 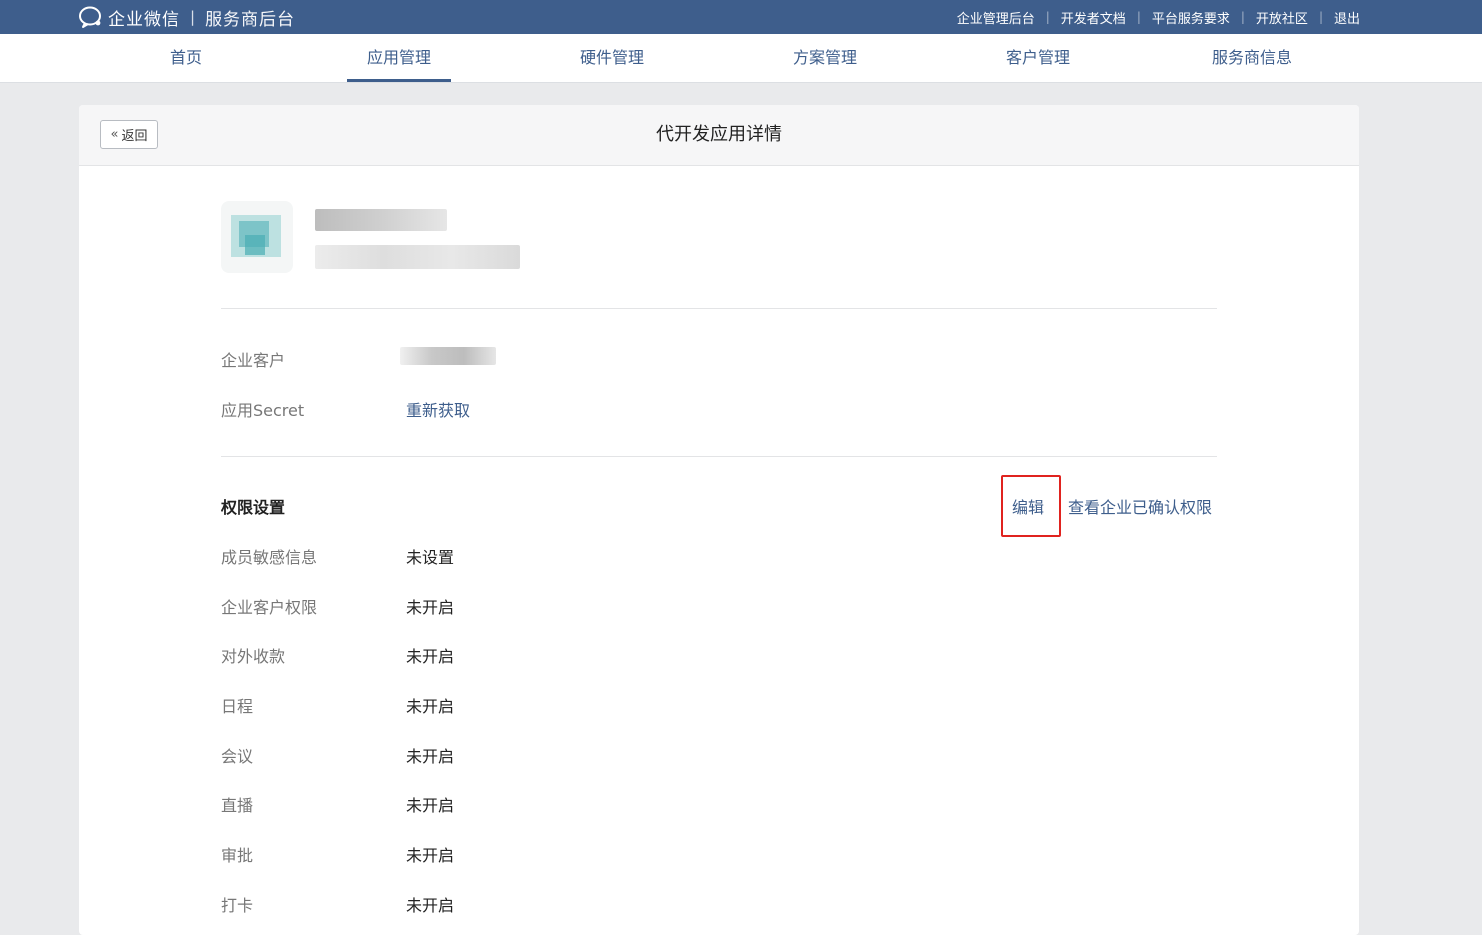 I want to click on page-title: 代开发应用详情, so click(x=719, y=134).